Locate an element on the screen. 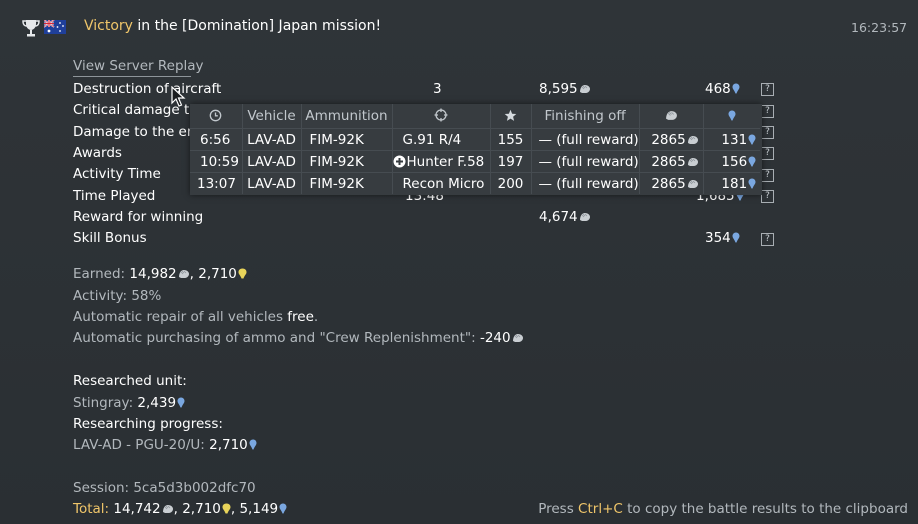 This screenshot has width=918, height=524. plus-circle-icon is located at coordinates (399, 161).